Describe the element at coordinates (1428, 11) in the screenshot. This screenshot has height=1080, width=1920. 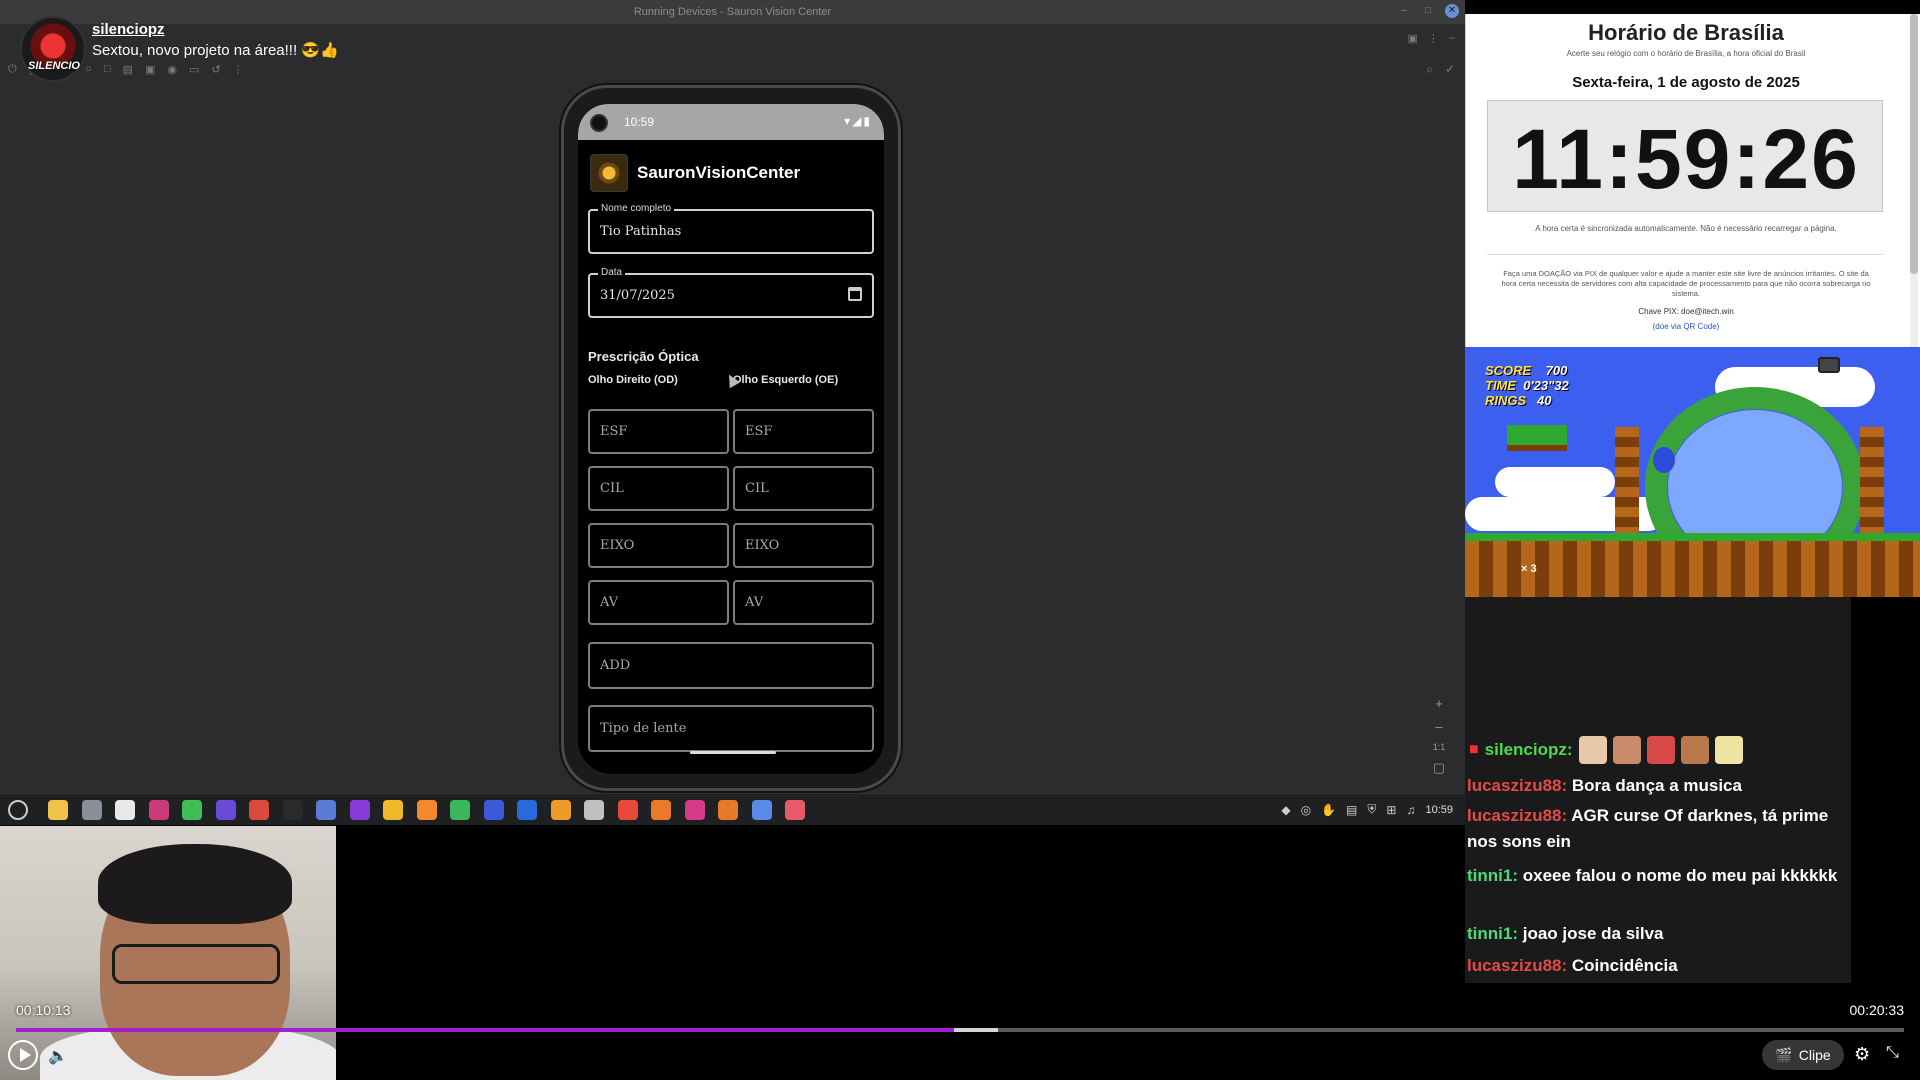
I see `maximize-icon: □` at that location.